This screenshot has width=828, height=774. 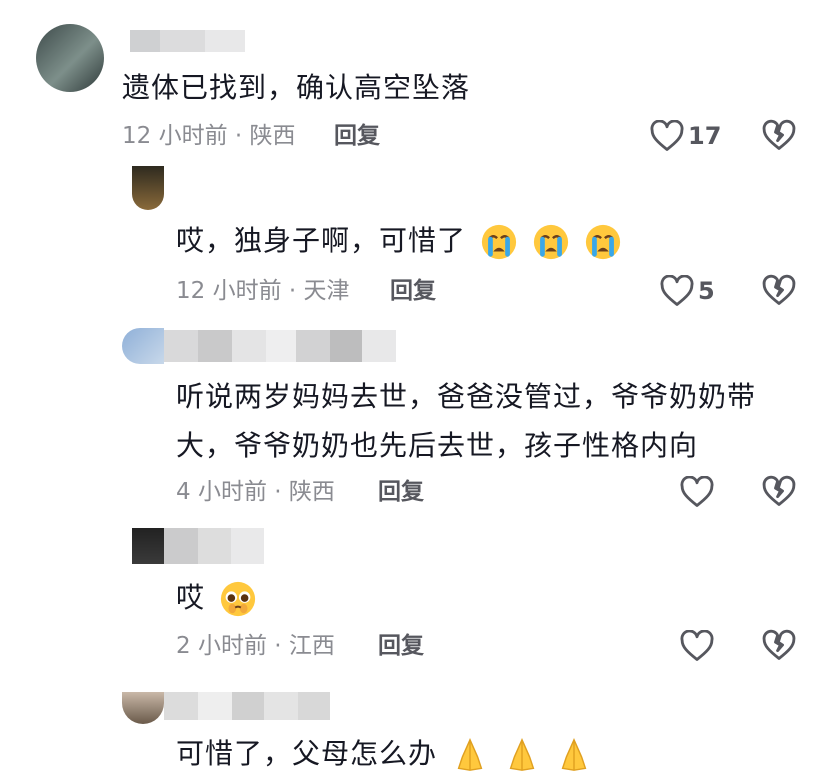 I want to click on comment-text-line: 听说两岁妈妈去世，爸爸没管过，爷爷奶奶带, so click(x=466, y=396).